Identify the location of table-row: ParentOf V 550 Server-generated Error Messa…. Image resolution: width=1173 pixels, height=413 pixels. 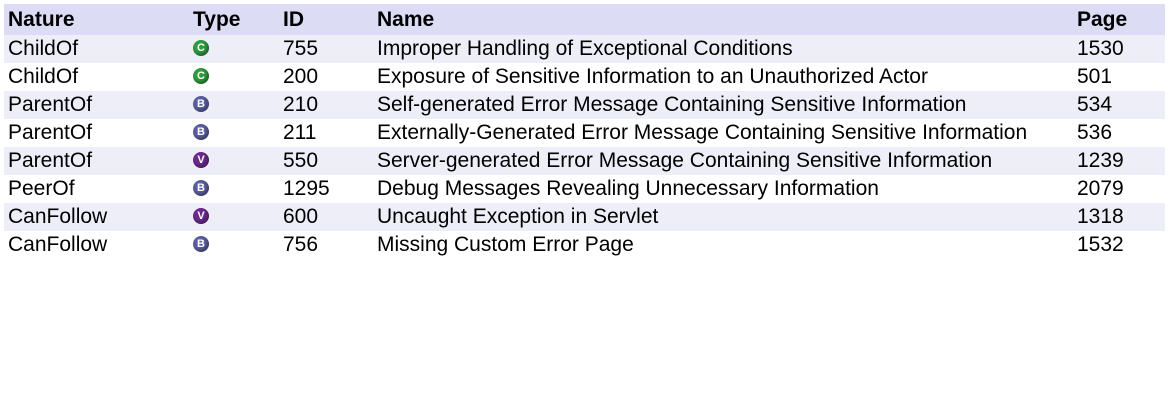
(584, 161).